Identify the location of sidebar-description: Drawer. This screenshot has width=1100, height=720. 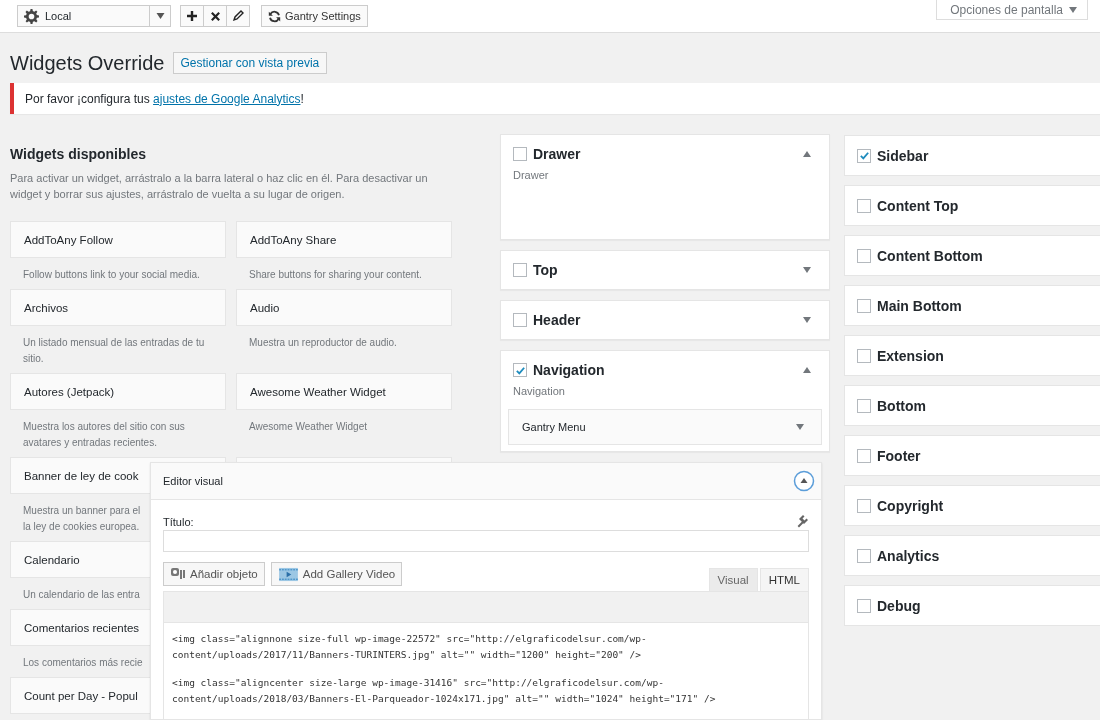
(531, 175).